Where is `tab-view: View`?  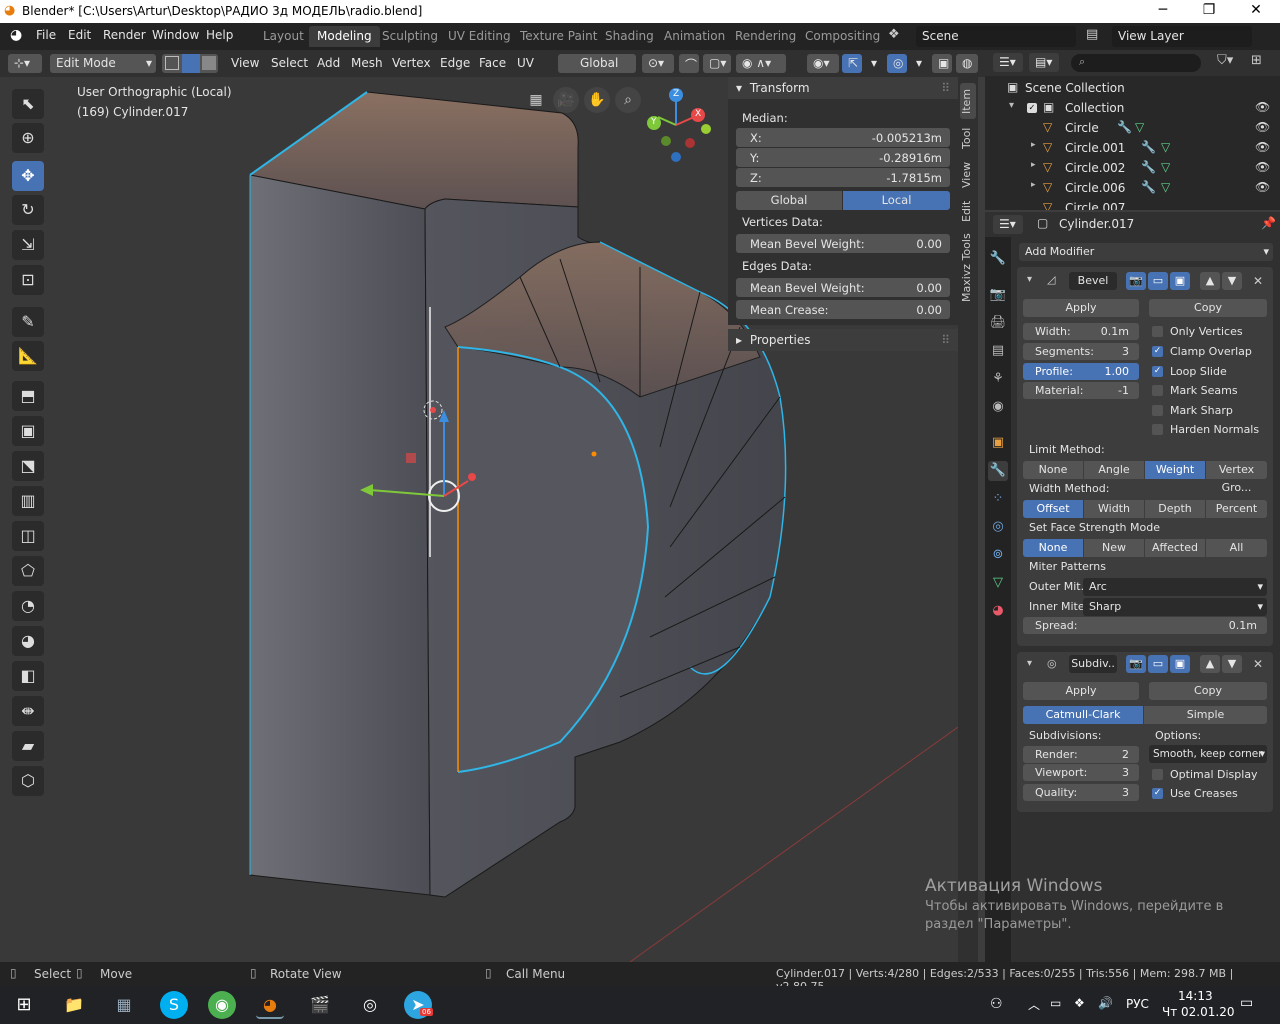 tab-view: View is located at coordinates (968, 175).